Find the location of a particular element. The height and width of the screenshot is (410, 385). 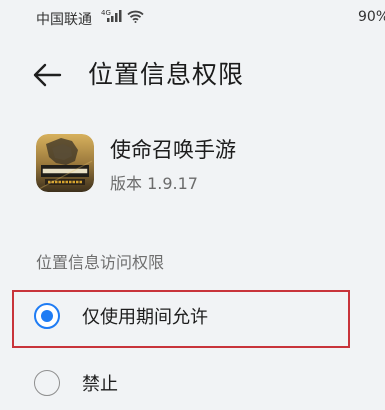

deny-option: 禁止 is located at coordinates (192, 385).